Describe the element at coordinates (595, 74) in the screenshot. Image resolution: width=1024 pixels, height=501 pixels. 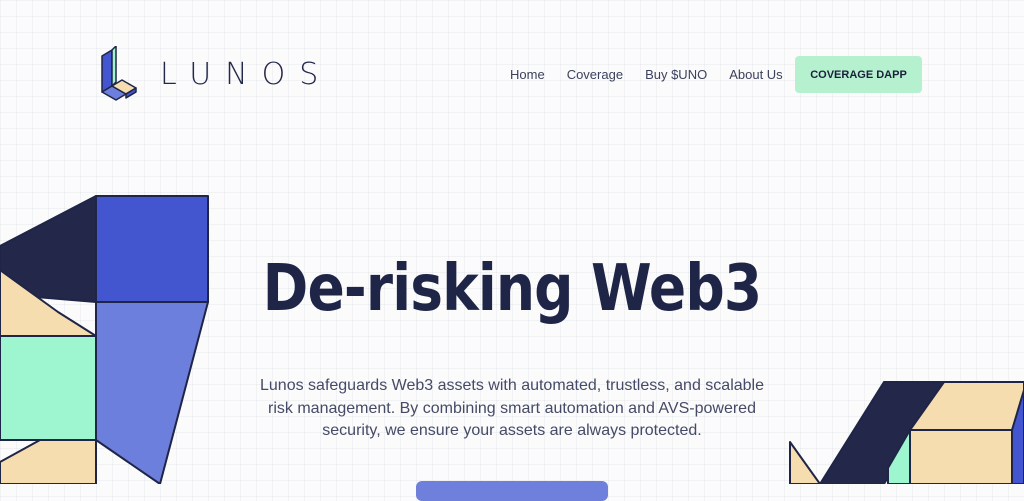
I see `nav-coverage: Coverage` at that location.